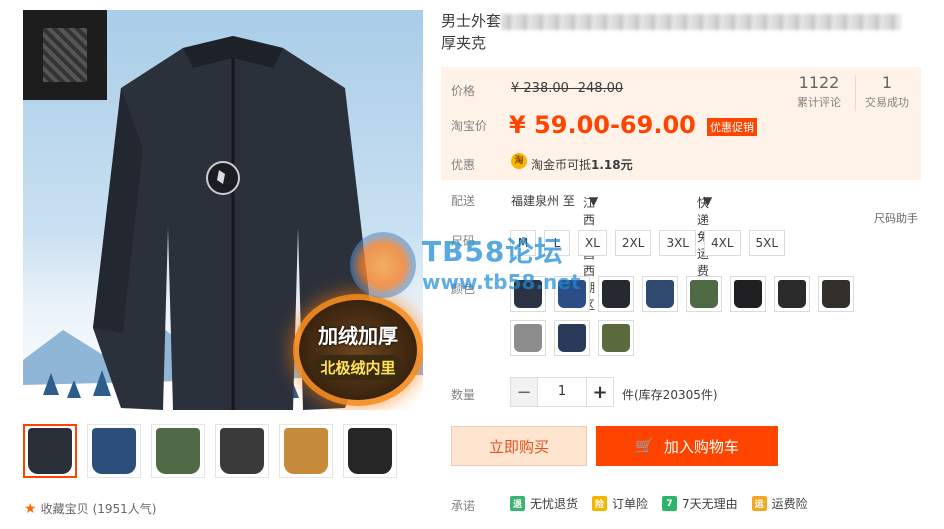  I want to click on promise-item: 运运费险, so click(779, 503).